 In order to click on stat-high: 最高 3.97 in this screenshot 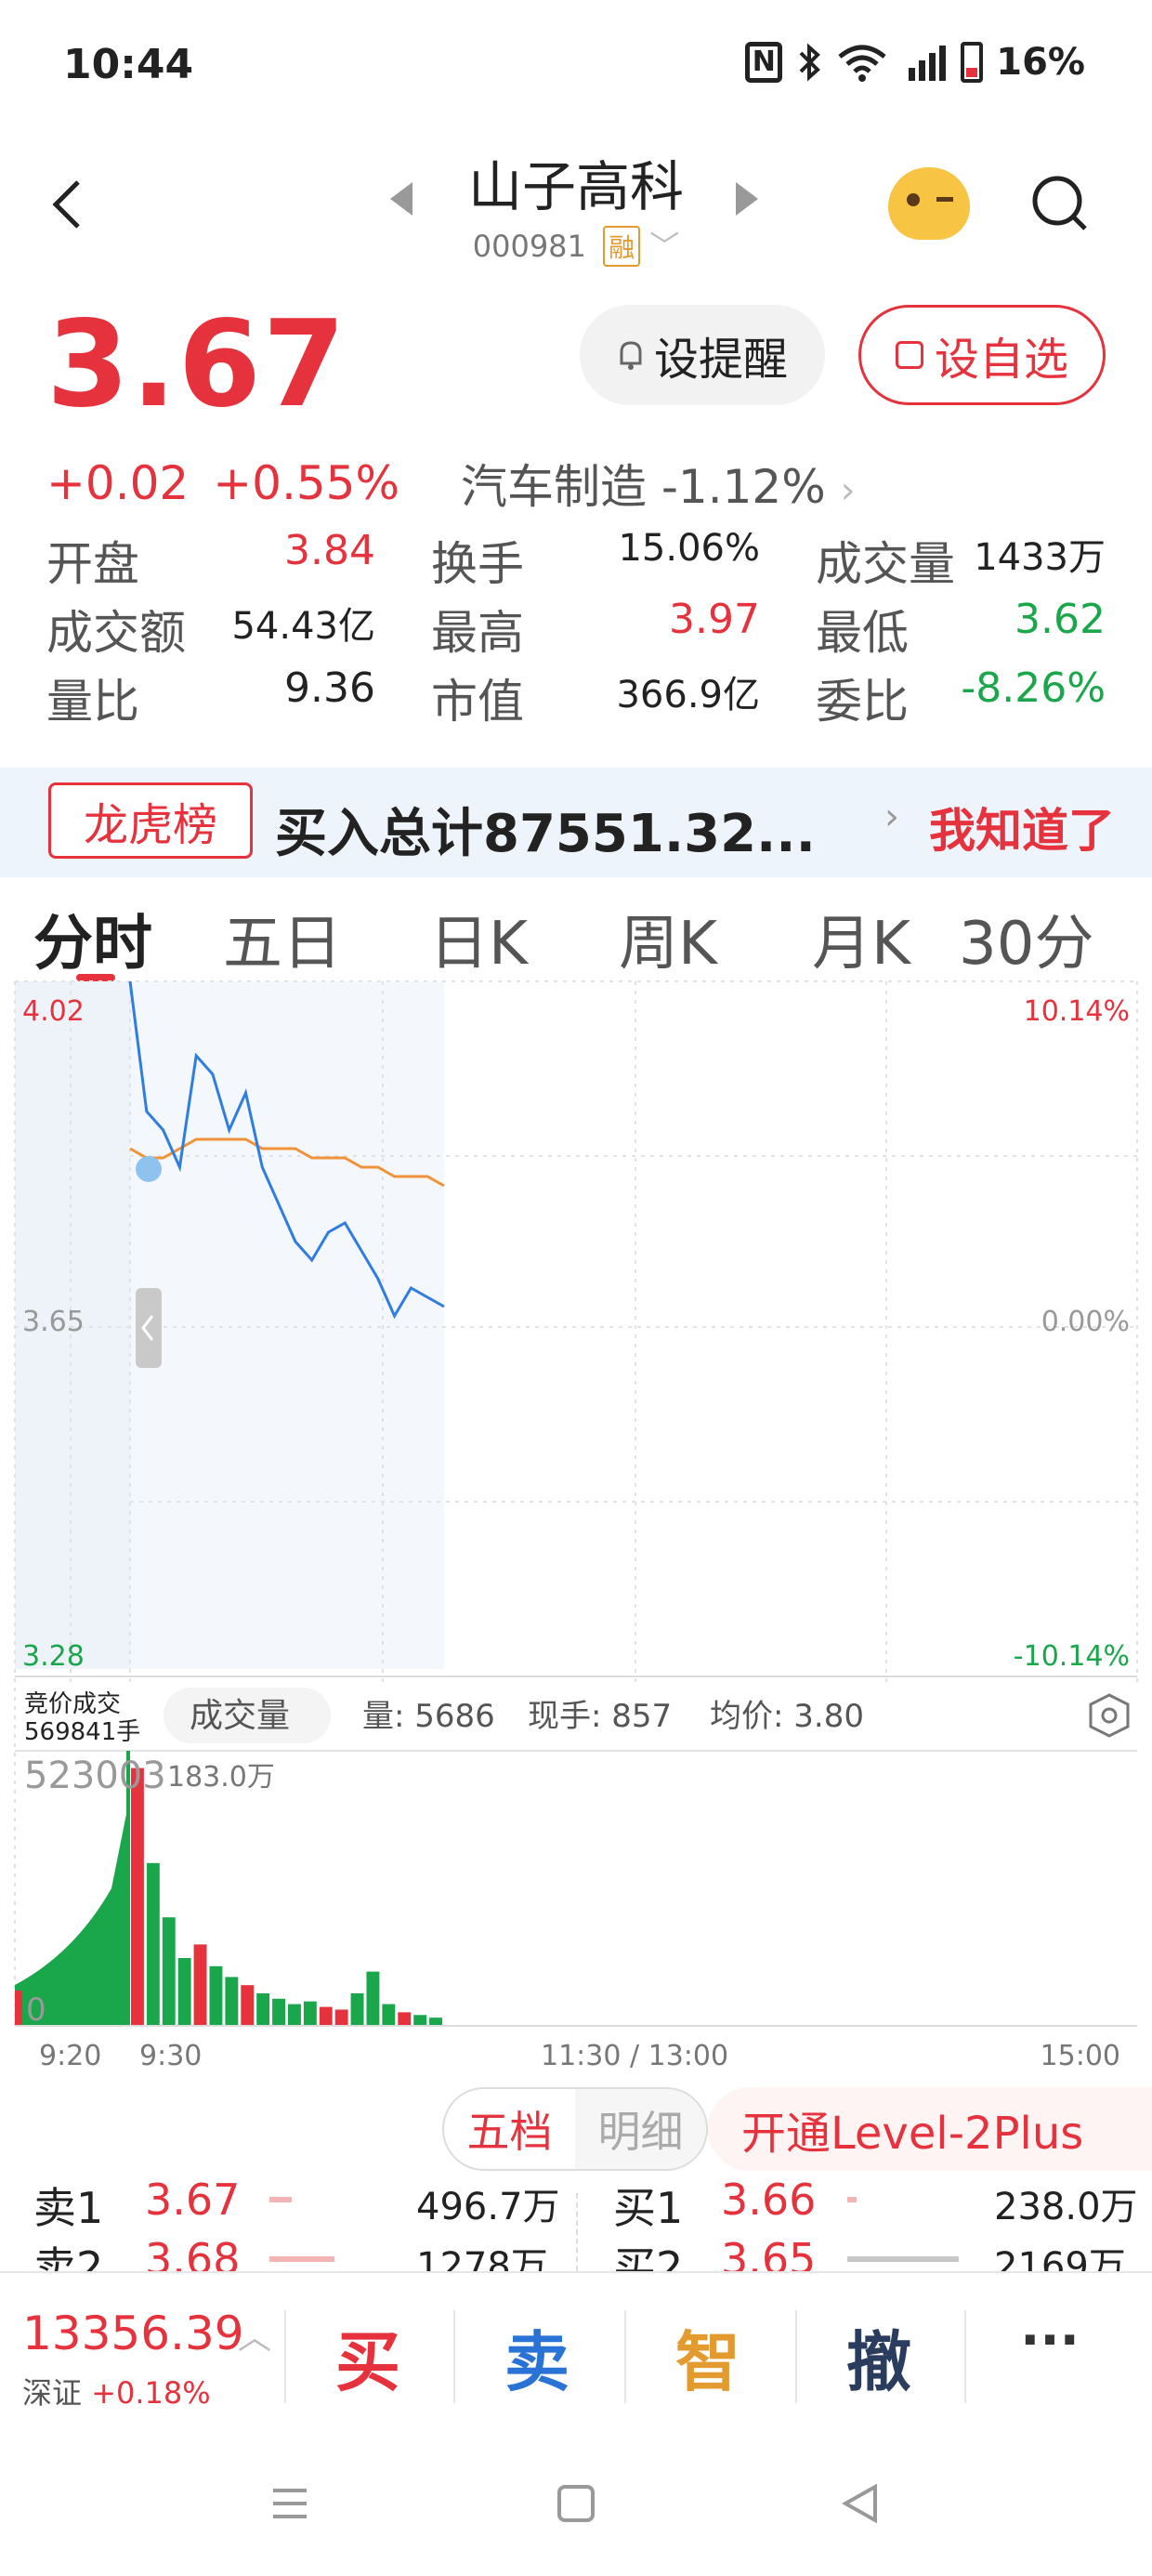, I will do `click(623, 629)`.